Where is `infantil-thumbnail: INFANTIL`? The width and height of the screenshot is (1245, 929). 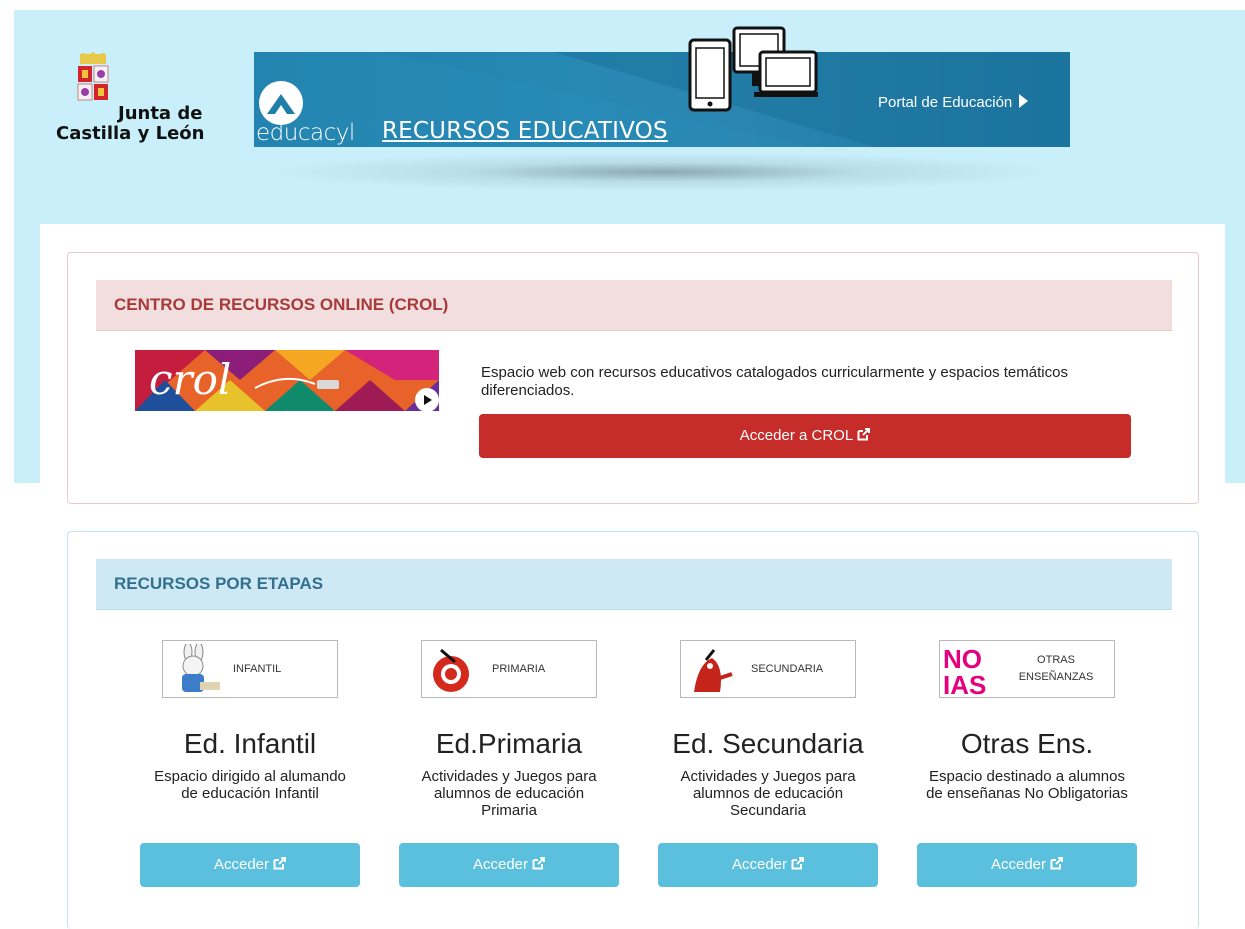 infantil-thumbnail: INFANTIL is located at coordinates (250, 669).